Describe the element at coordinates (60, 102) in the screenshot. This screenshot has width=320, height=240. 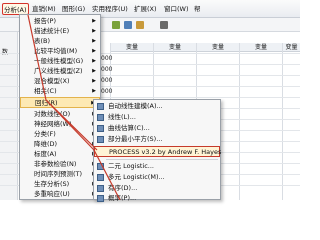
I see `menu-item-regression: 回归(R)▶` at that location.